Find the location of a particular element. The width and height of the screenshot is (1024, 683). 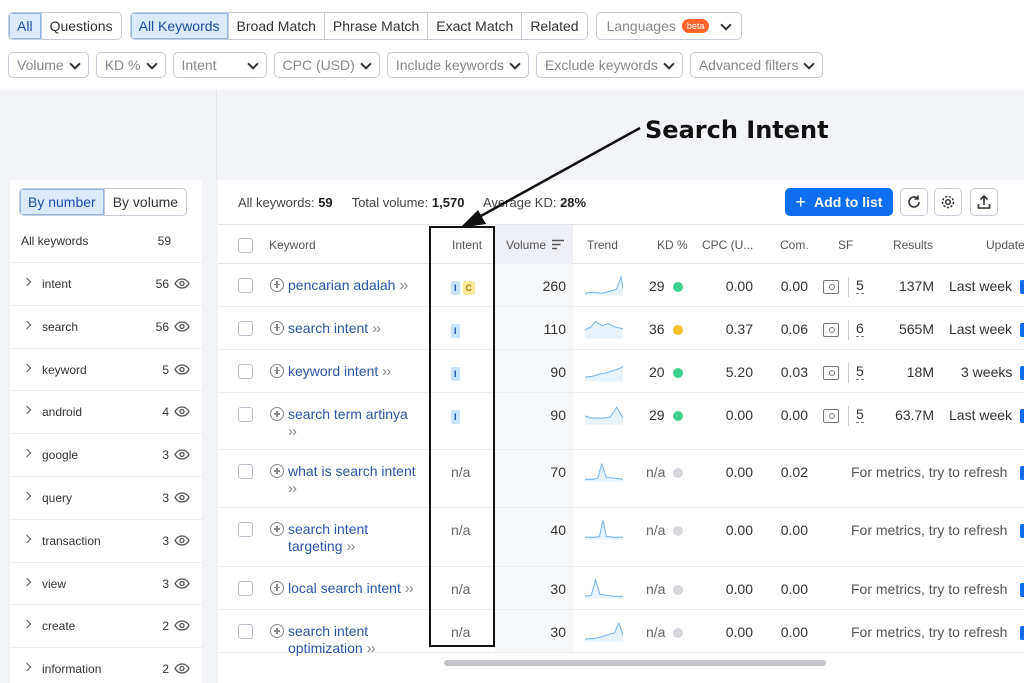

col-trend: Trend is located at coordinates (602, 245).